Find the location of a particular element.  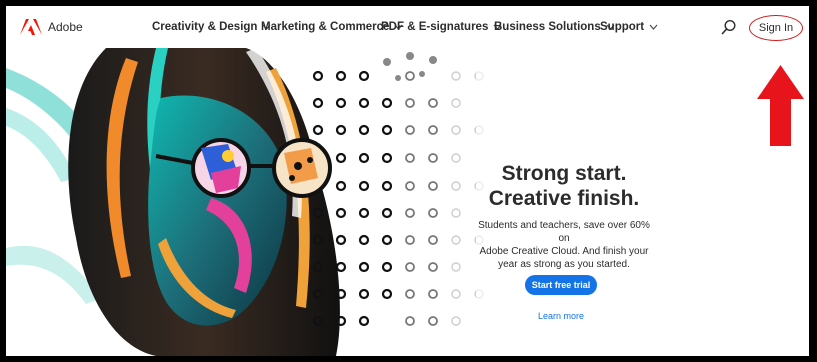

hero-headline: Strong start. Creative finish. is located at coordinates (564, 186).